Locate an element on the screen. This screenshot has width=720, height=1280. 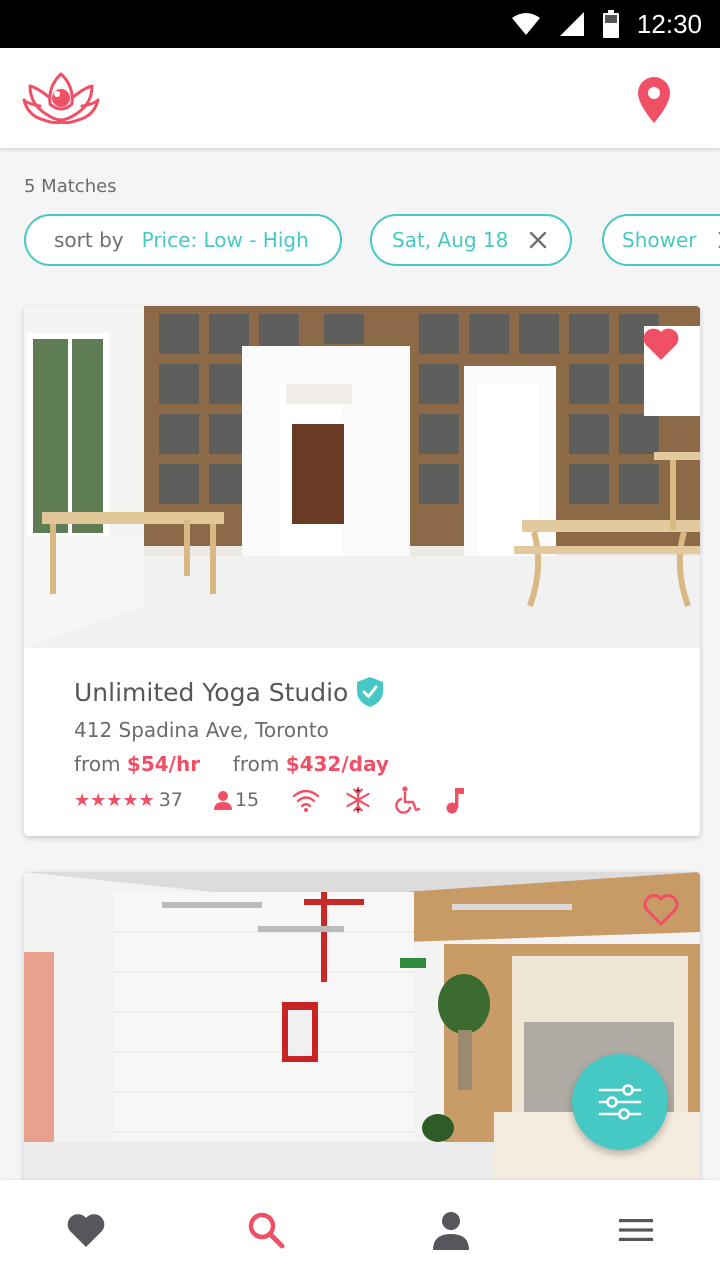
shower-value: Shower is located at coordinates (659, 240).